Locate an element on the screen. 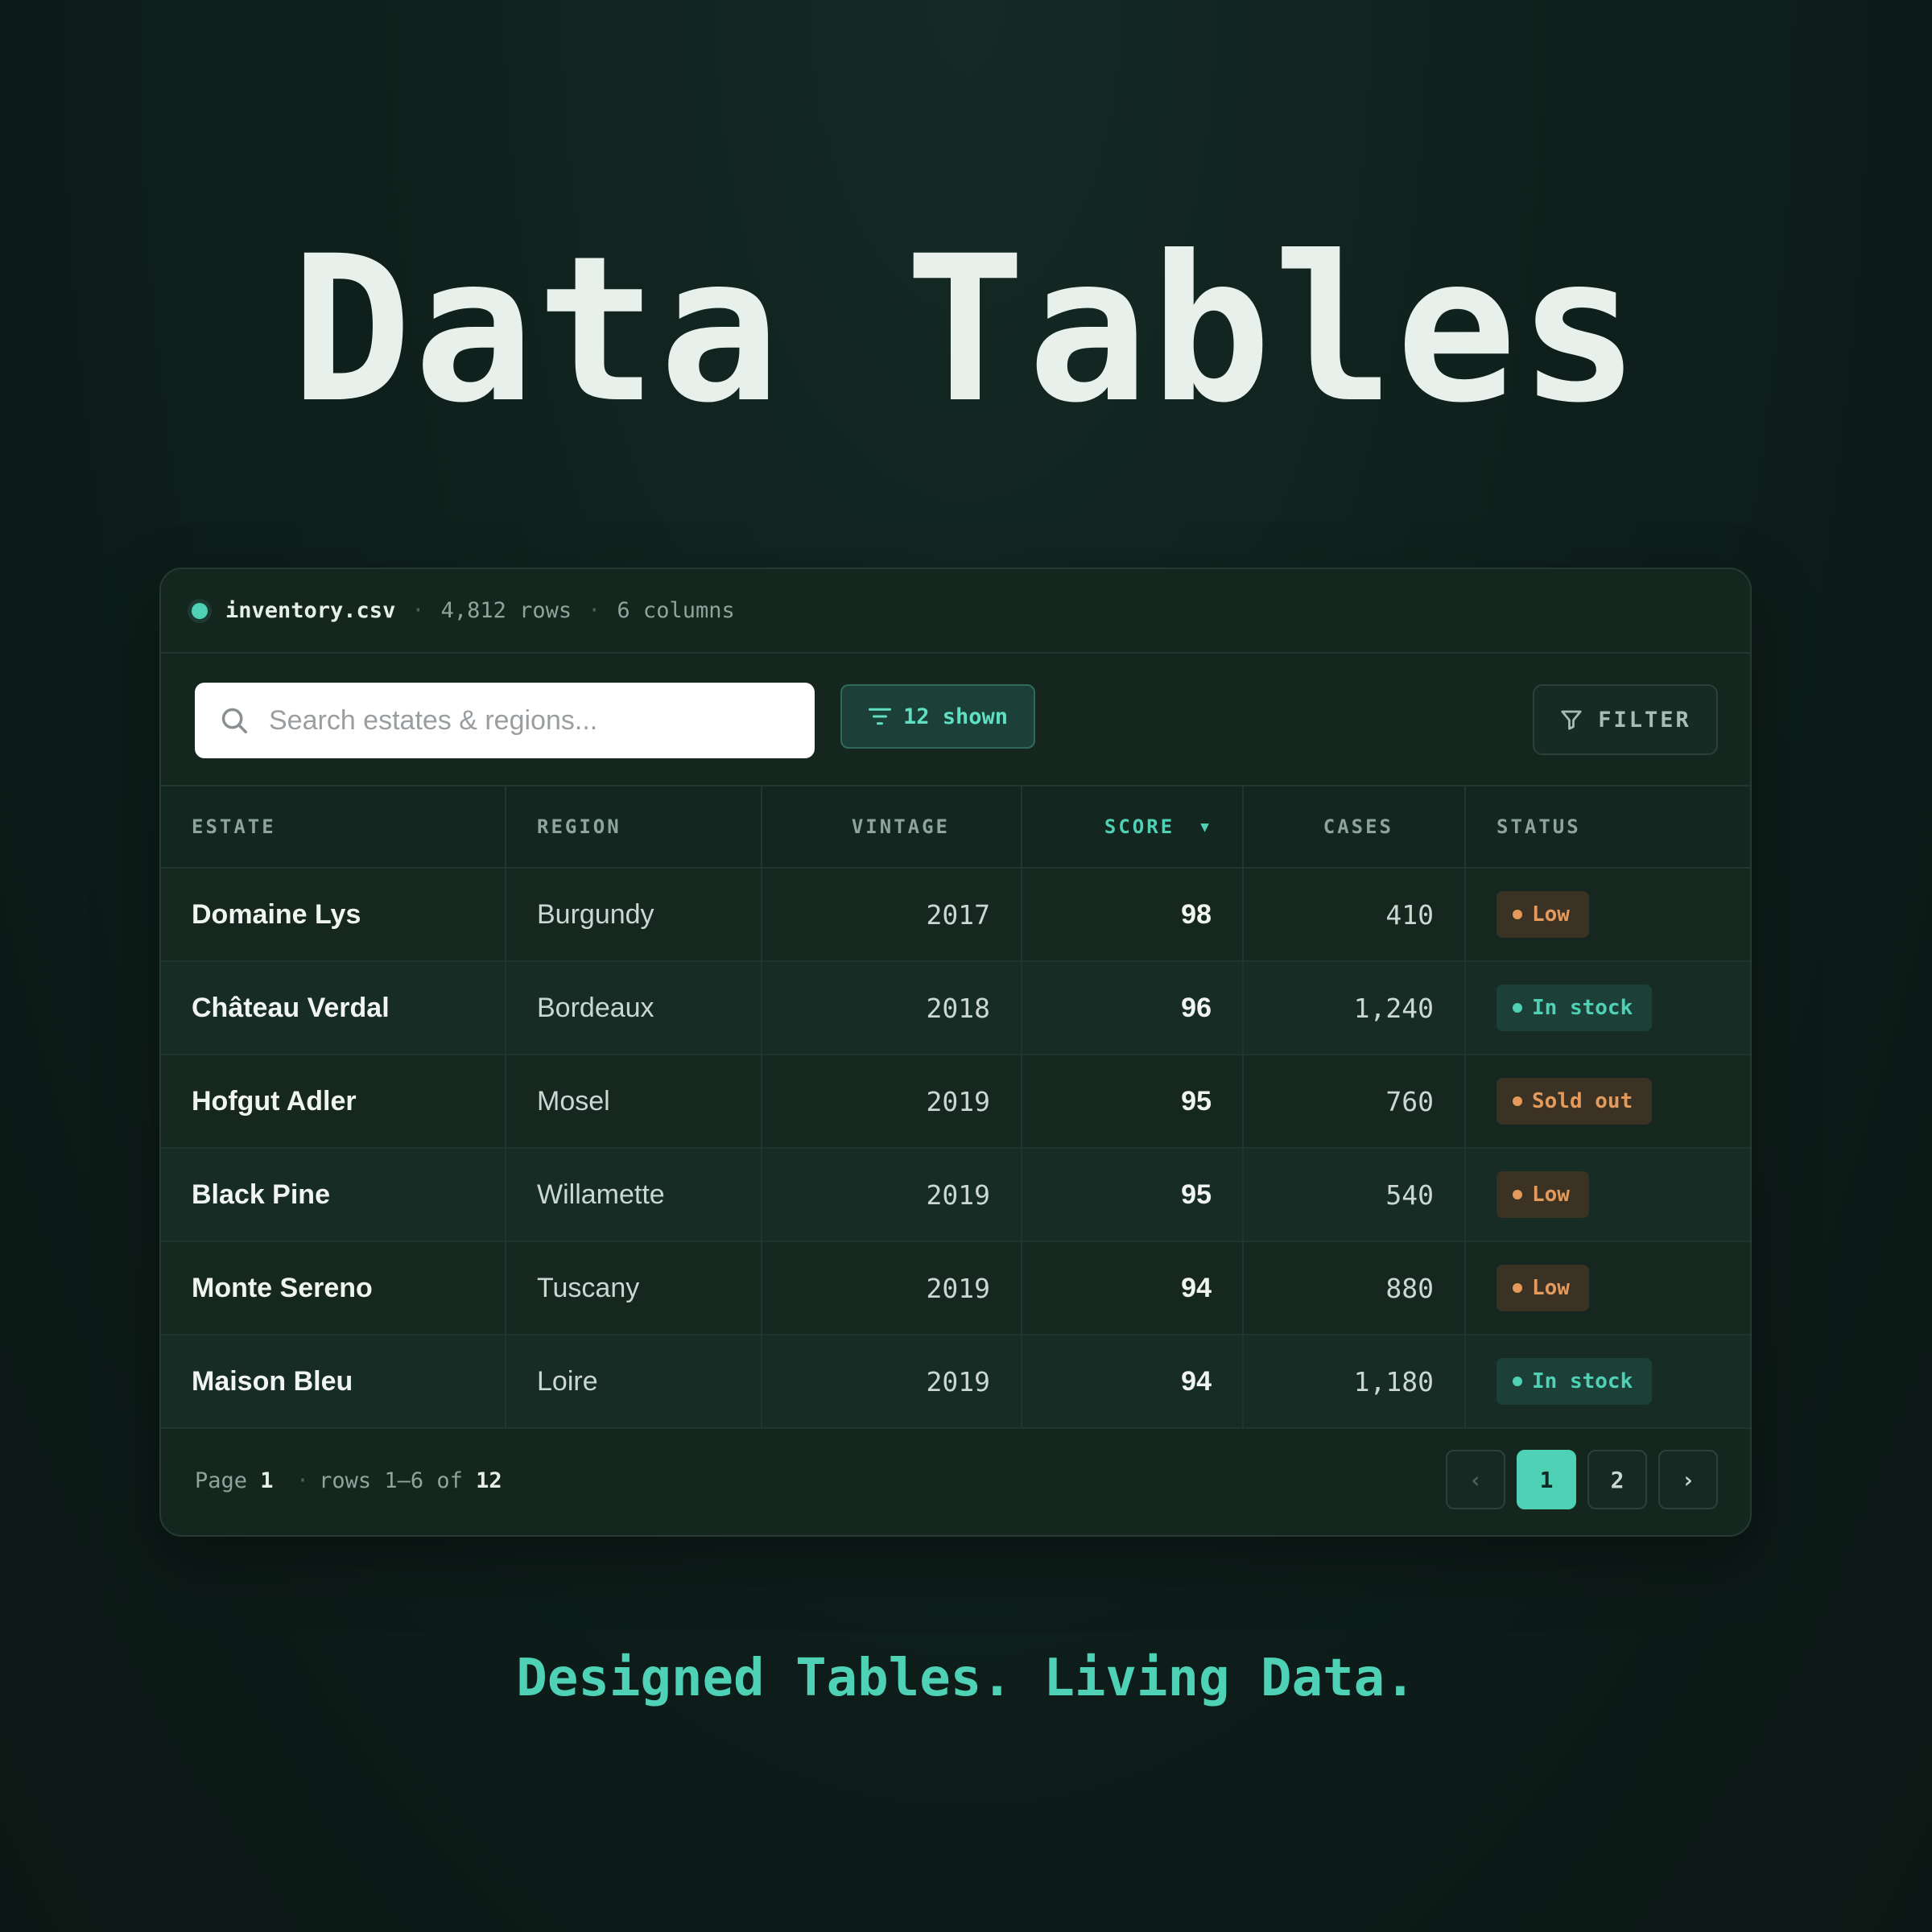 The image size is (1932, 1932). table-toolbar: 12 shown FILTER is located at coordinates (955, 720).